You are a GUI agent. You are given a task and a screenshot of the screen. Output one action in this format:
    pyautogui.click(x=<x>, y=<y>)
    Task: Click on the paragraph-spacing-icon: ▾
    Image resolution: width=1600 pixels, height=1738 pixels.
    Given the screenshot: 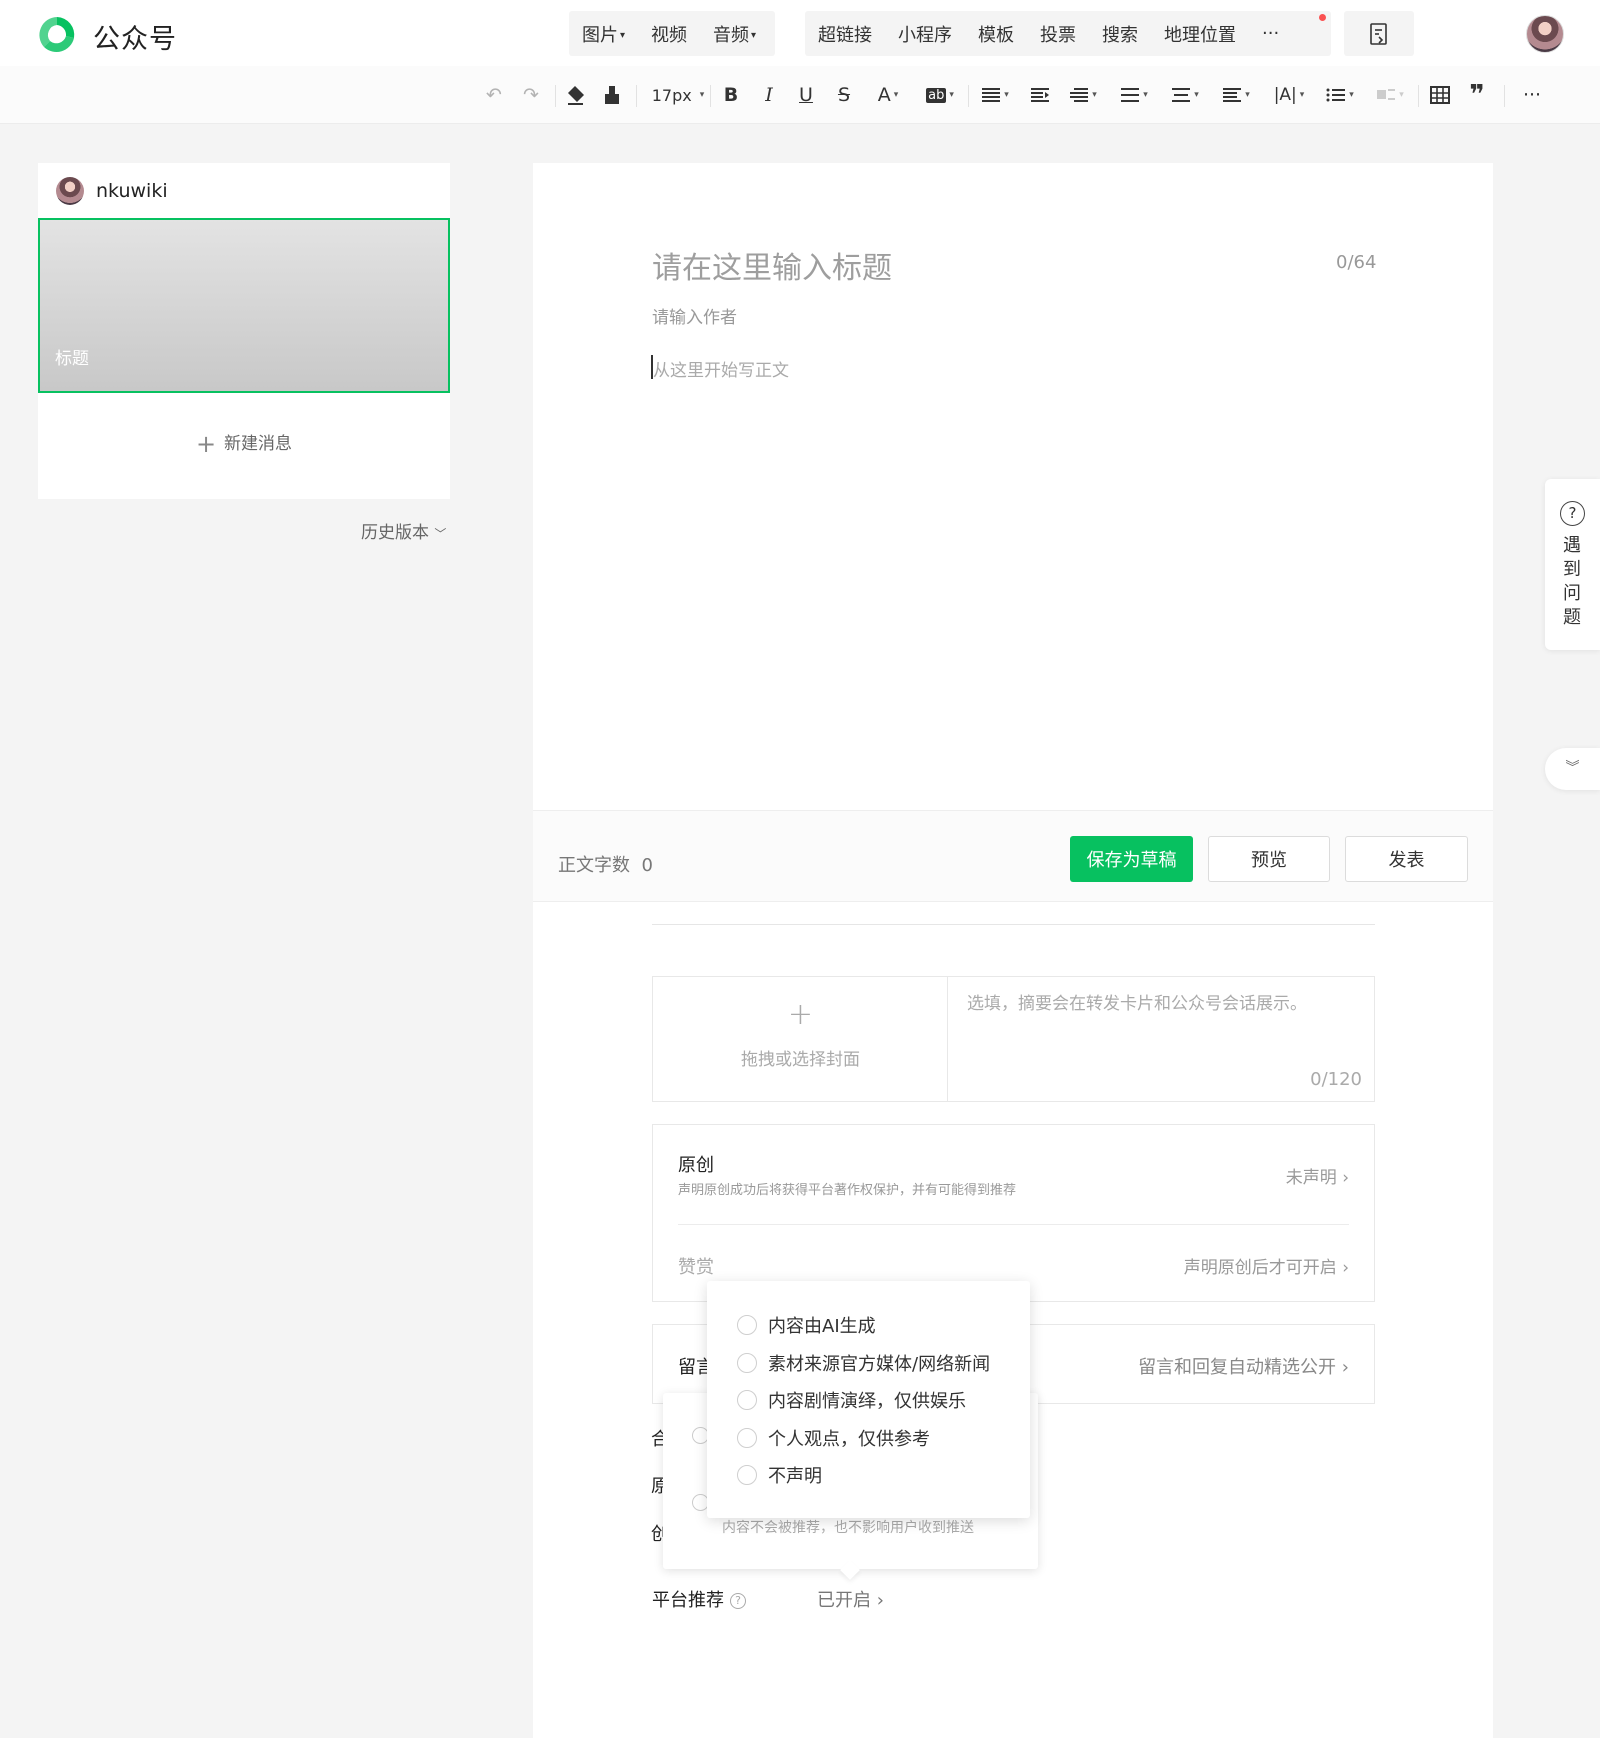 What is the action you would take?
    pyautogui.click(x=1185, y=95)
    